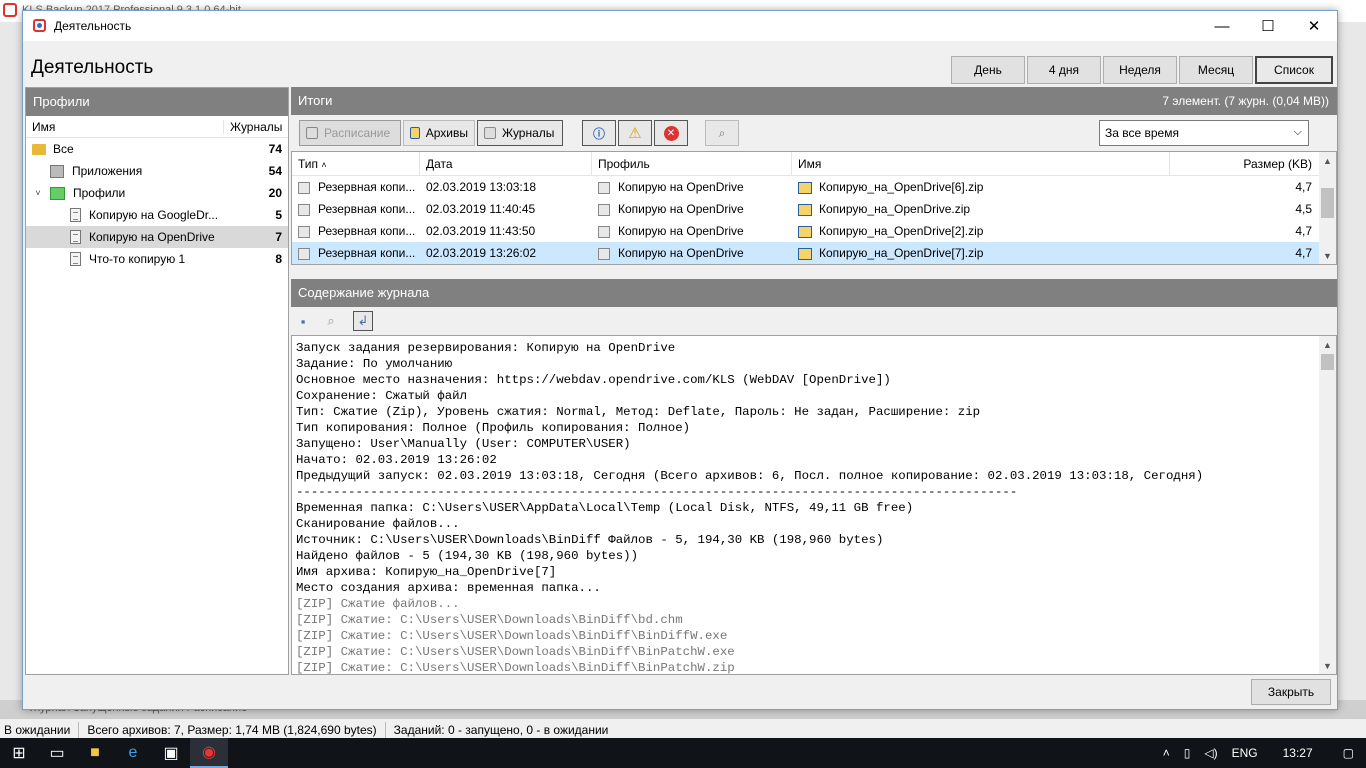 This screenshot has height=768, width=1366. What do you see at coordinates (171, 753) in the screenshot?
I see `network-app-icon: ▣` at bounding box center [171, 753].